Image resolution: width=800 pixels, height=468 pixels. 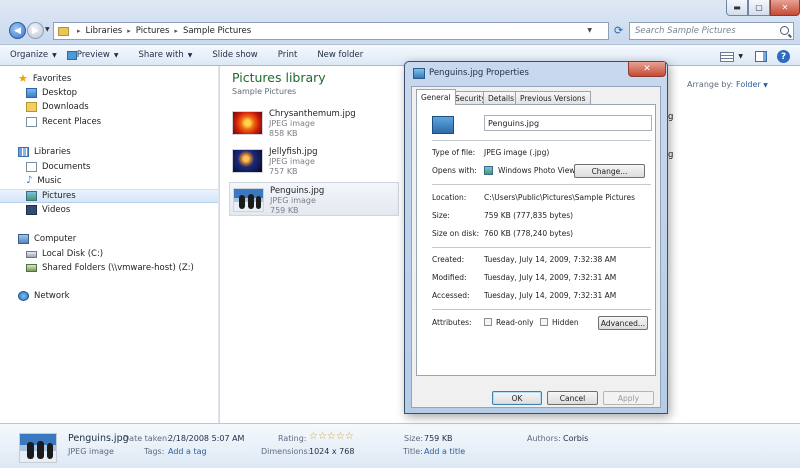 What do you see at coordinates (572, 398) in the screenshot?
I see `cancel-button: Cancel` at bounding box center [572, 398].